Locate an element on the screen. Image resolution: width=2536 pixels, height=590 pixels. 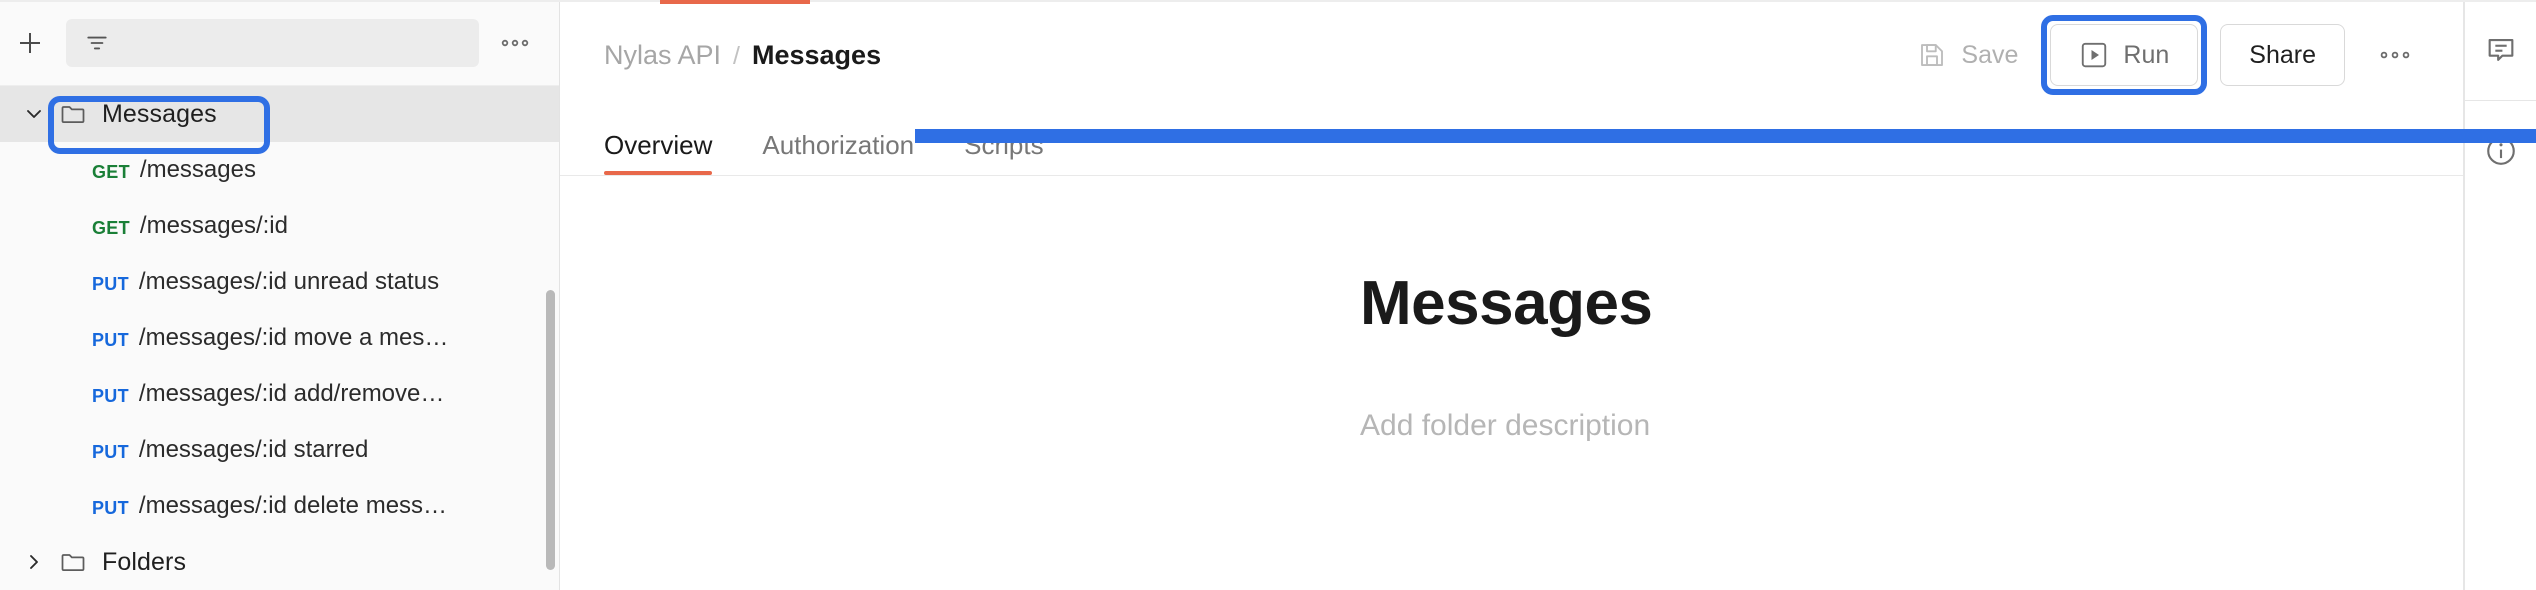
run-button-wrapper: Run is located at coordinates (2124, 55).